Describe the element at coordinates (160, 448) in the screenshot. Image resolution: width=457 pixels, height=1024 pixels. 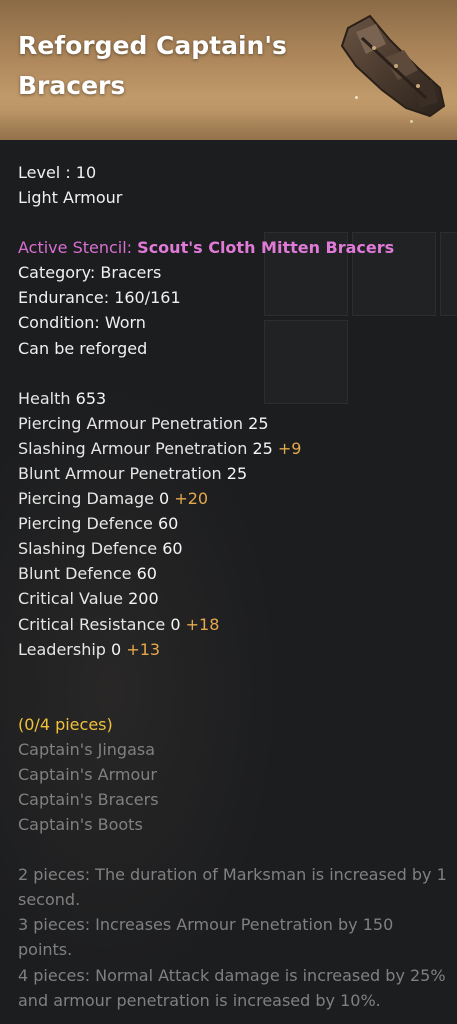
I see `stat-row: Slashing Armour Penetration 25 +9` at that location.